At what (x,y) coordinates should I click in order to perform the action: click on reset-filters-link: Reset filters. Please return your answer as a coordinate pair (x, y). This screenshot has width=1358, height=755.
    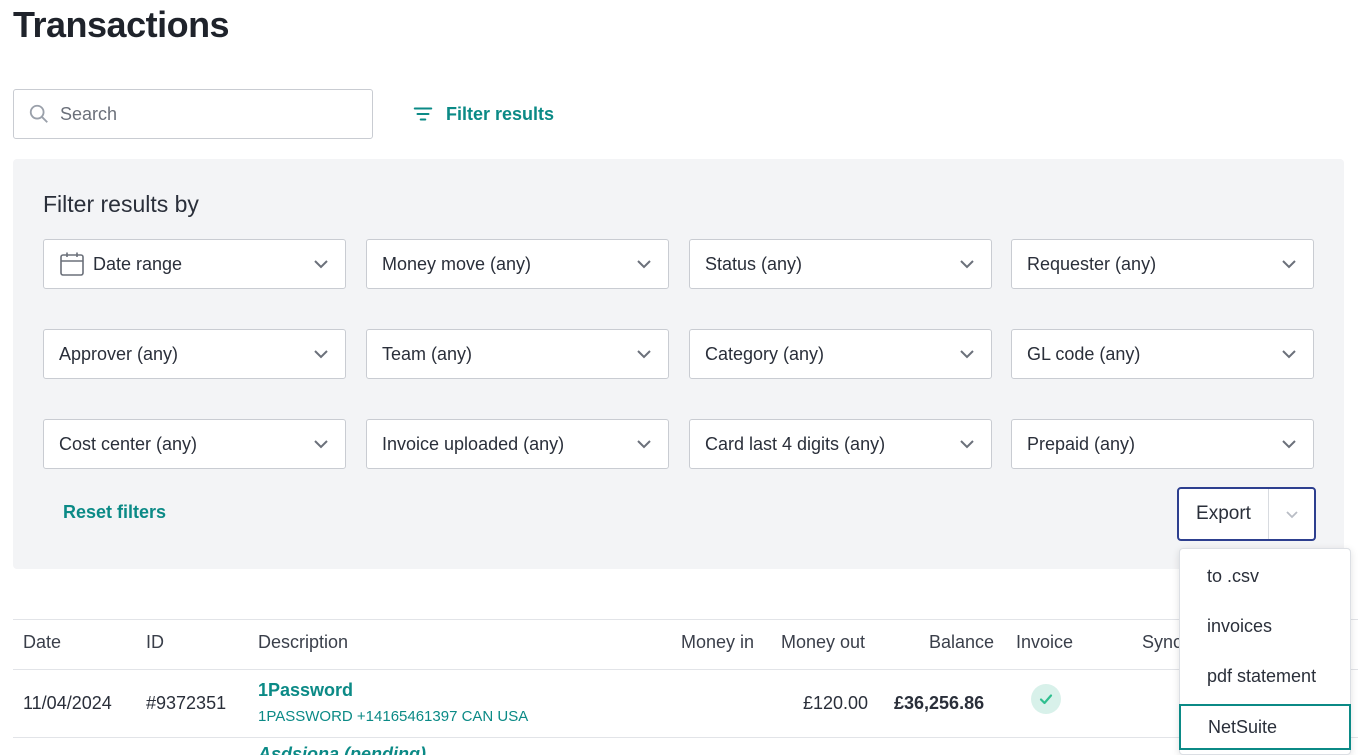
    Looking at the image, I should click on (114, 512).